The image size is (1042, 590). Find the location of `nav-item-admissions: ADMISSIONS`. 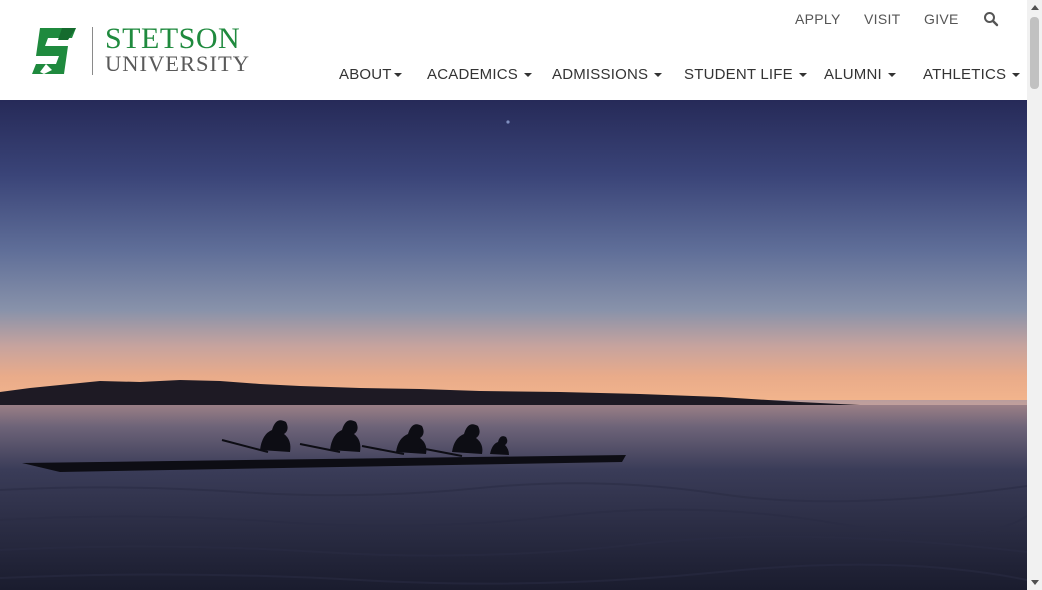

nav-item-admissions: ADMISSIONS is located at coordinates (607, 74).